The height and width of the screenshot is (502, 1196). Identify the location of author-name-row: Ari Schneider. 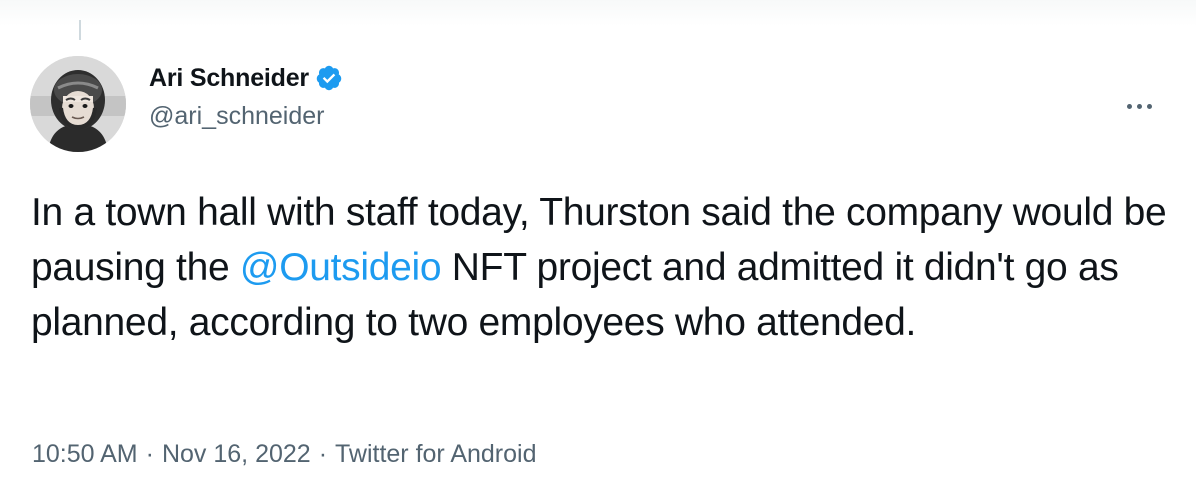
(246, 78).